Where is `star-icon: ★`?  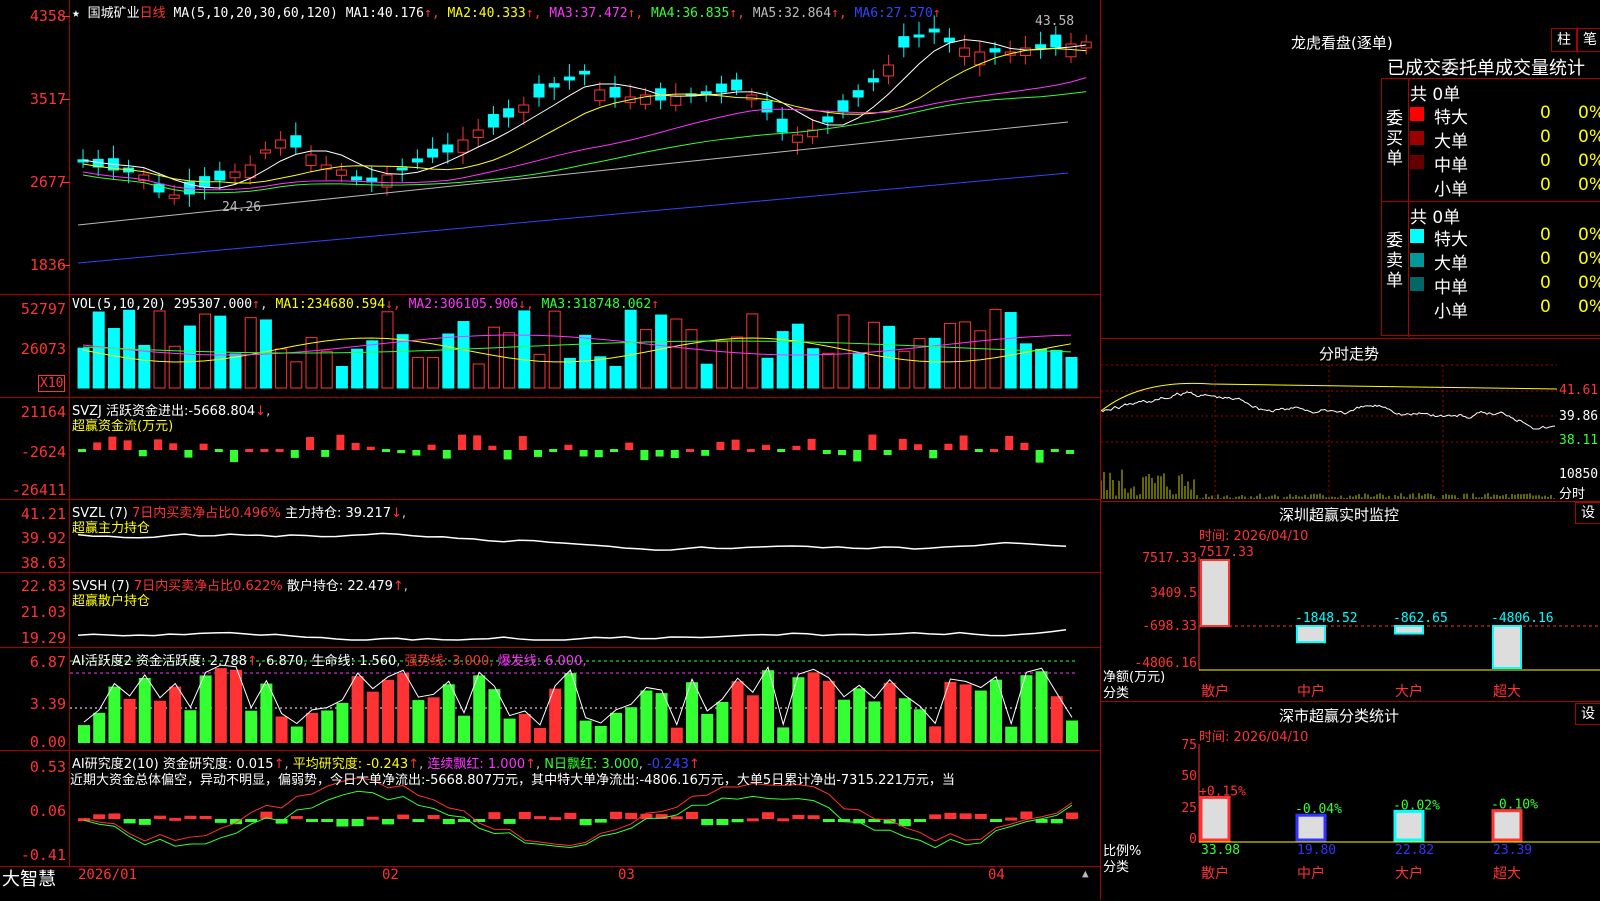
star-icon: ★ is located at coordinates (76, 13).